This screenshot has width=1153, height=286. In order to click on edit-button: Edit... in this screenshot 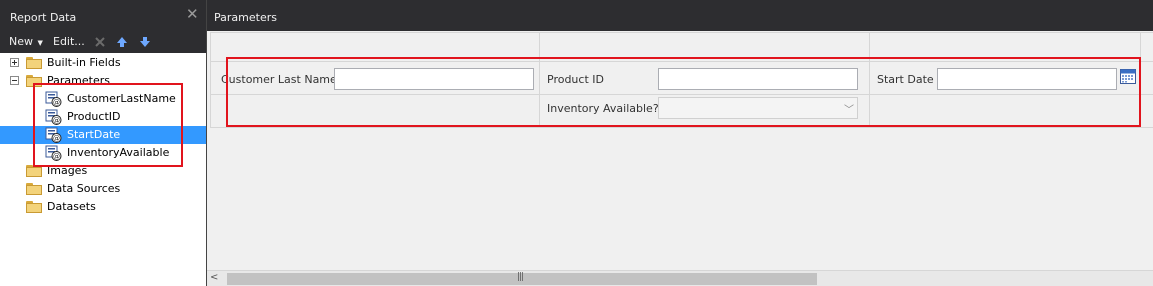, I will do `click(69, 41)`.